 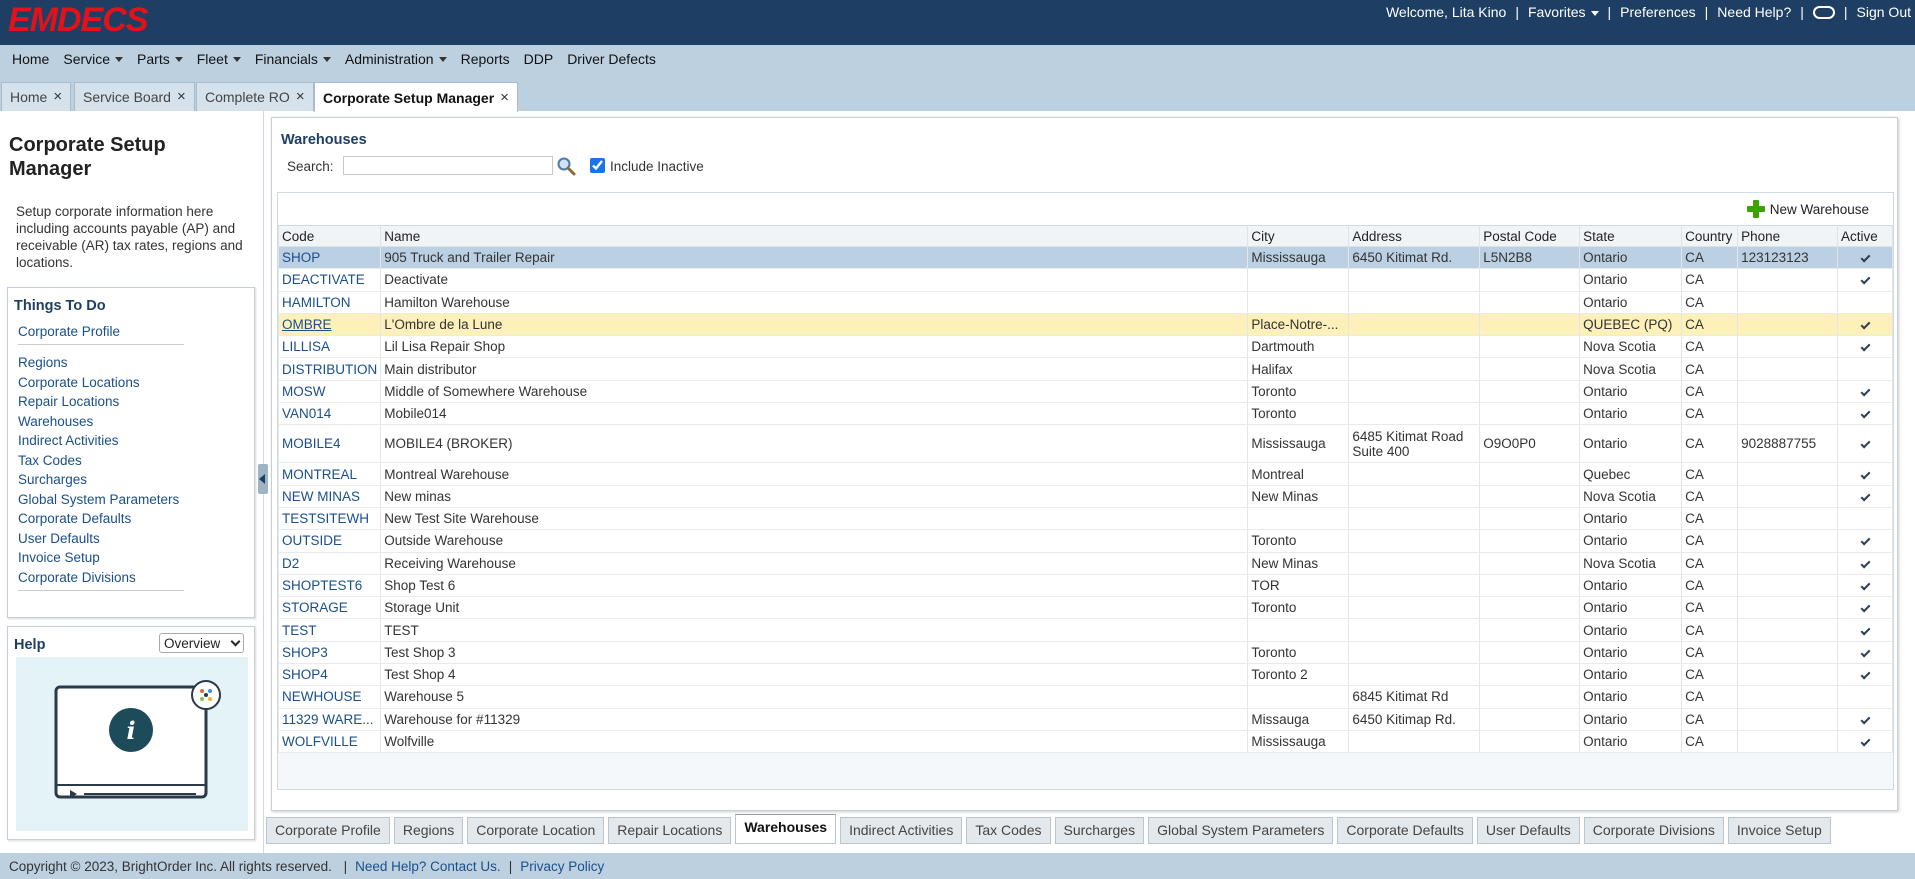 What do you see at coordinates (93, 59) in the screenshot?
I see `nav-item-service: Service` at bounding box center [93, 59].